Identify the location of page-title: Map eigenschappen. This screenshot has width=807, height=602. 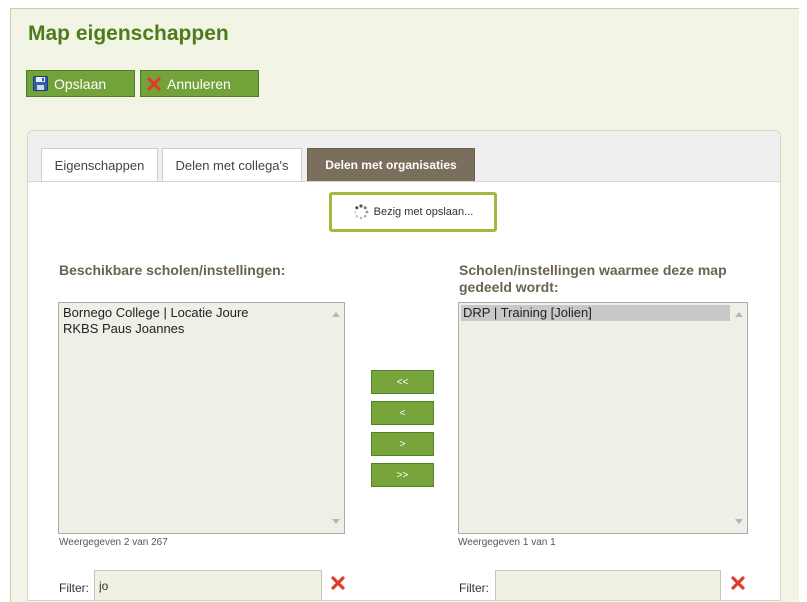
(128, 33).